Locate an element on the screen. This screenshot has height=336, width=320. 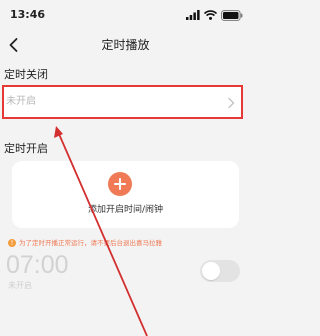
wifi-icon is located at coordinates (210, 15).